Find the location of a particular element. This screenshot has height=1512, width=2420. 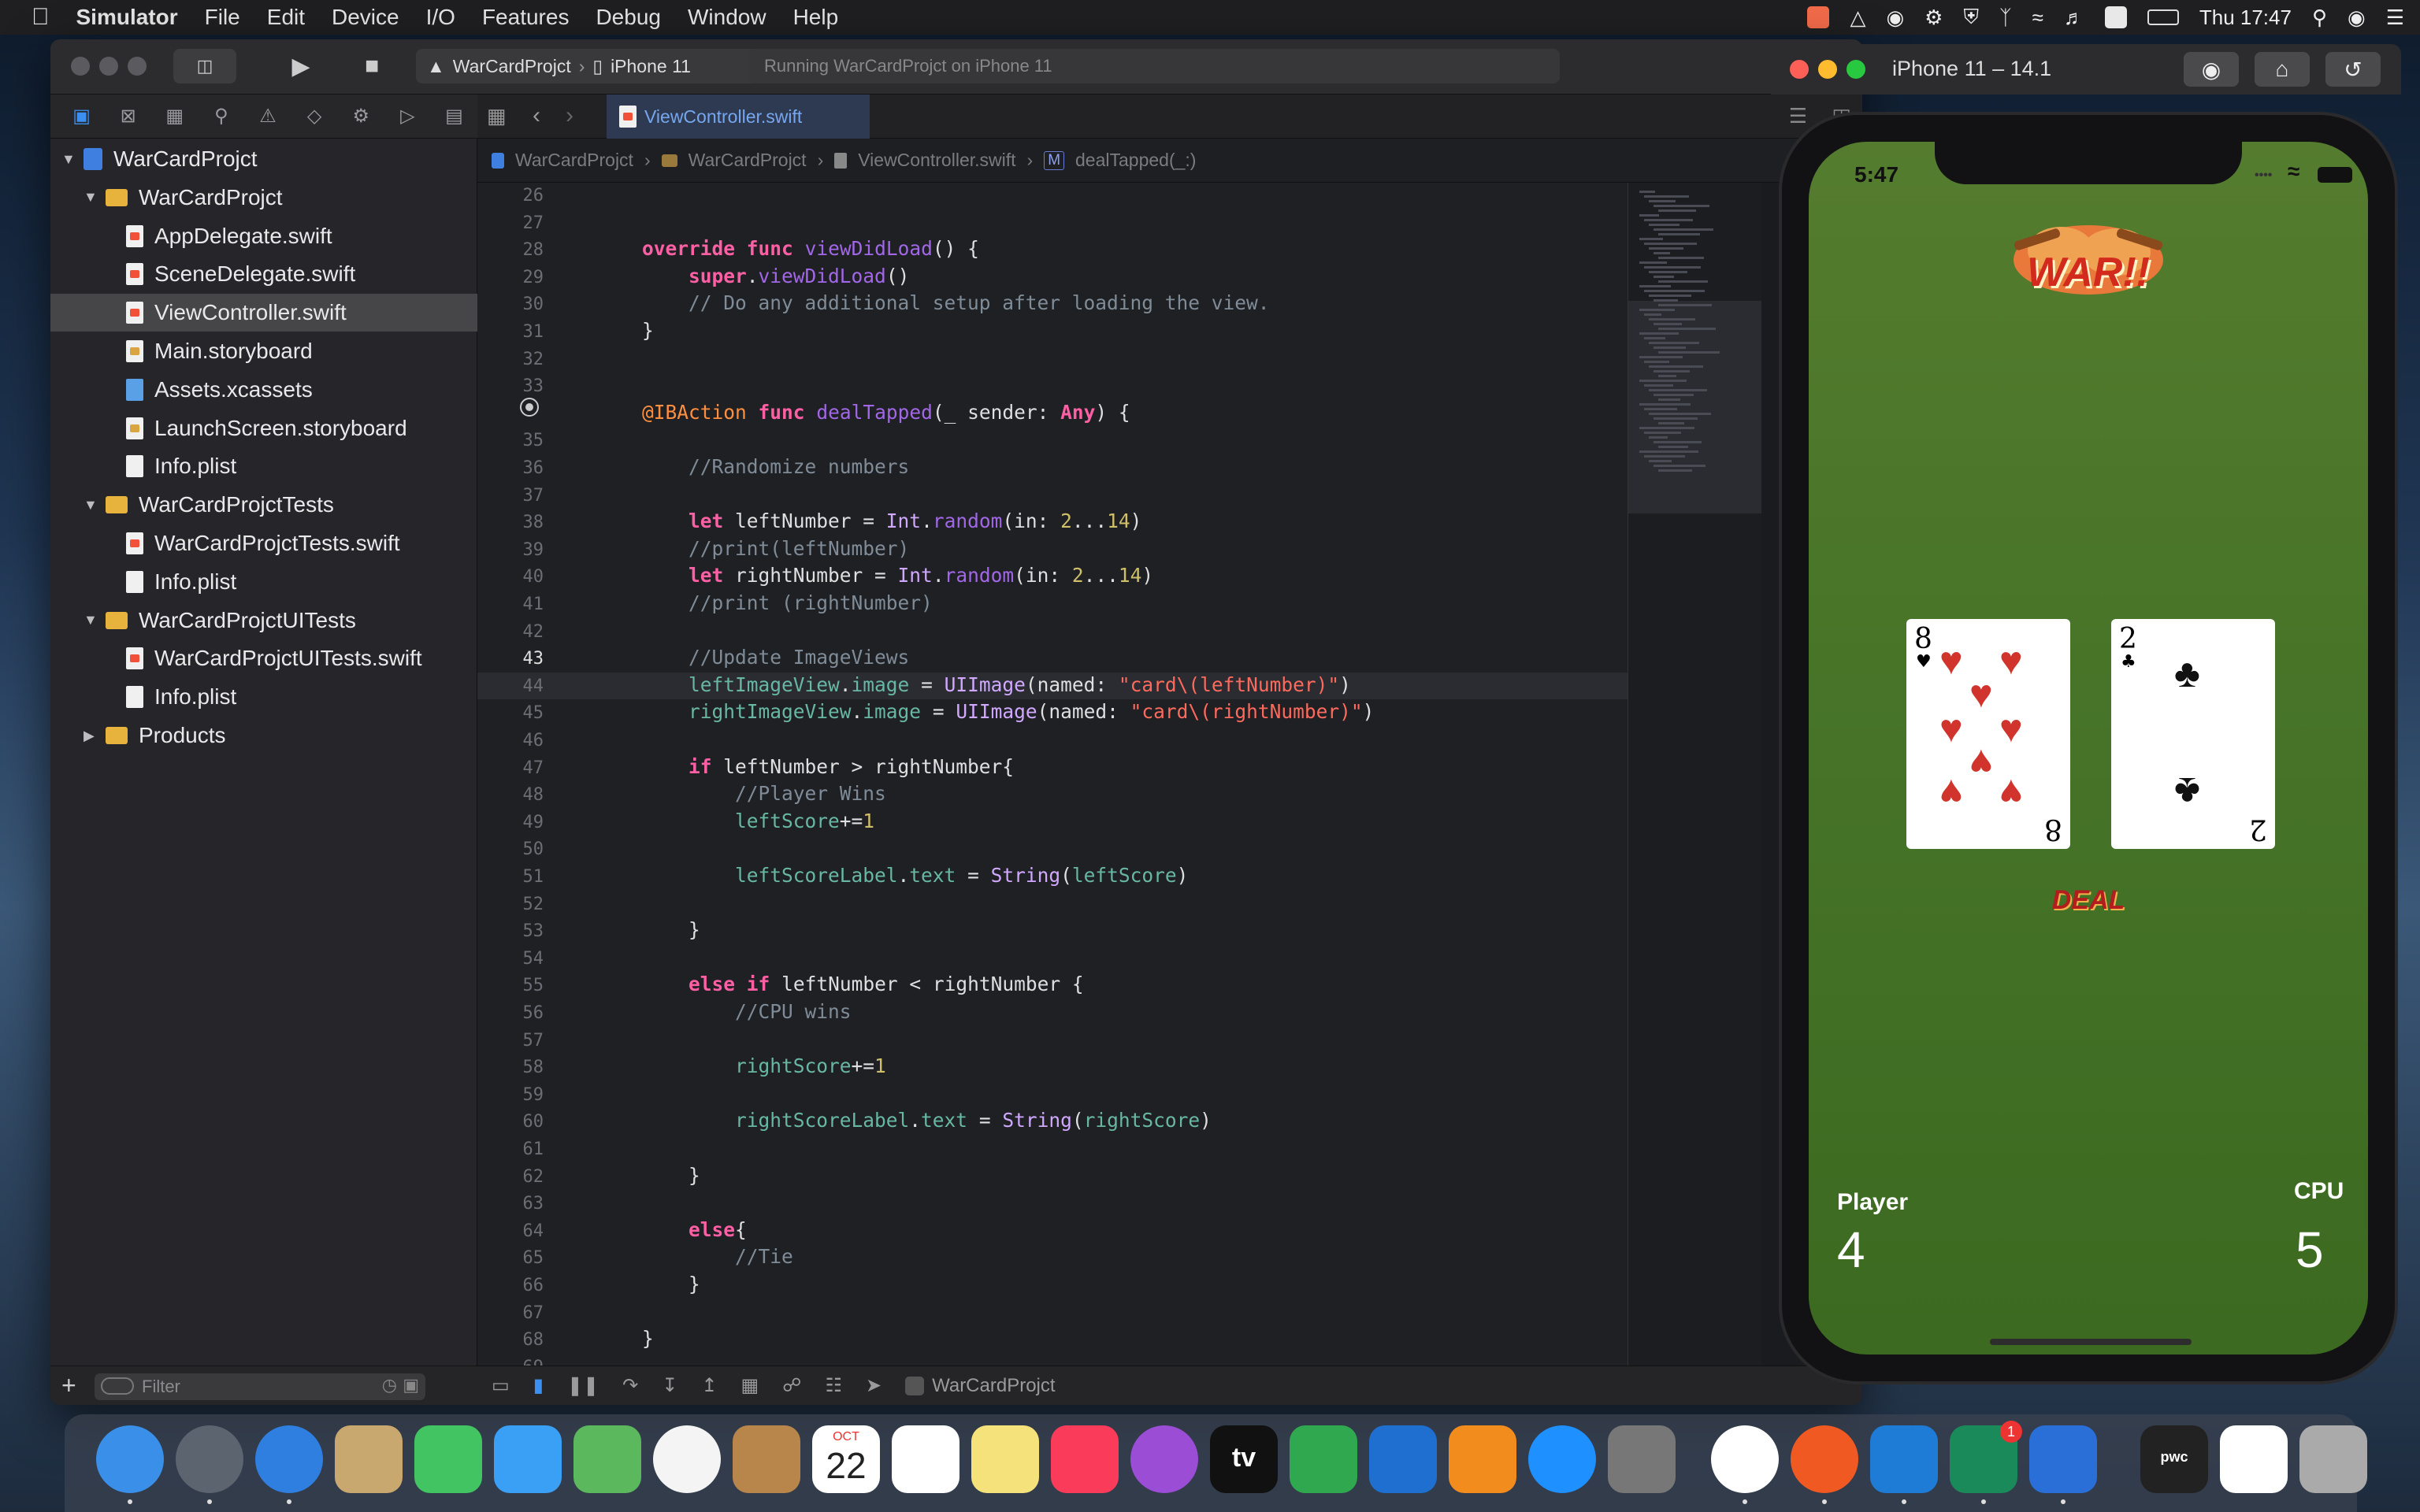

add-file-icon: + is located at coordinates (68, 1385).